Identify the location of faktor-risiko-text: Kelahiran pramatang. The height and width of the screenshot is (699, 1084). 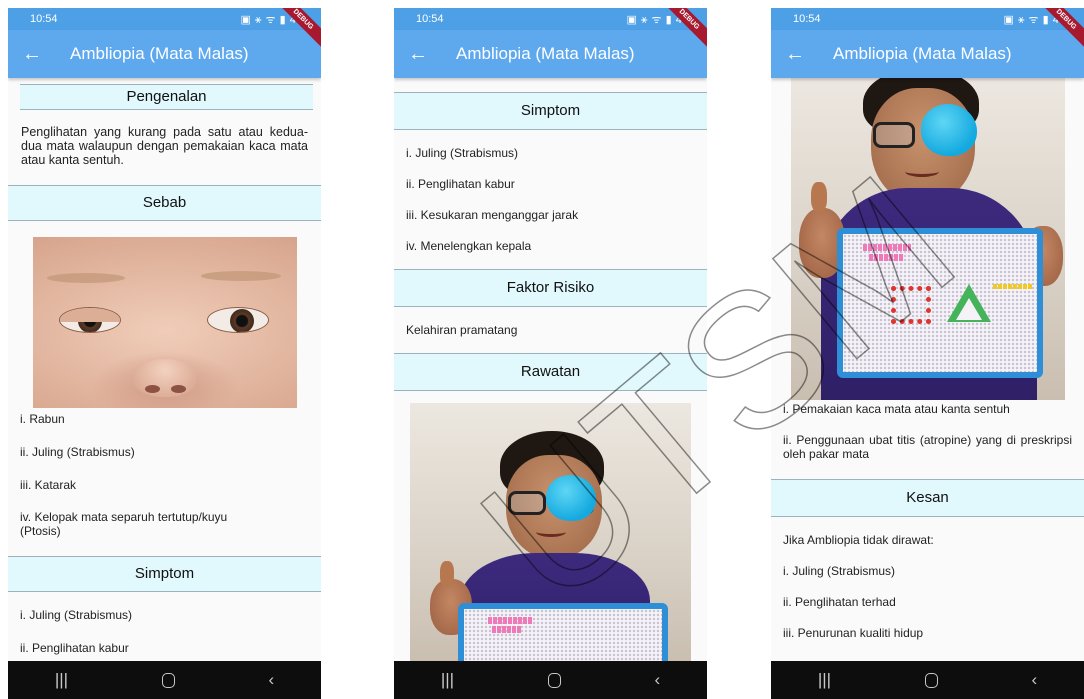
(462, 330).